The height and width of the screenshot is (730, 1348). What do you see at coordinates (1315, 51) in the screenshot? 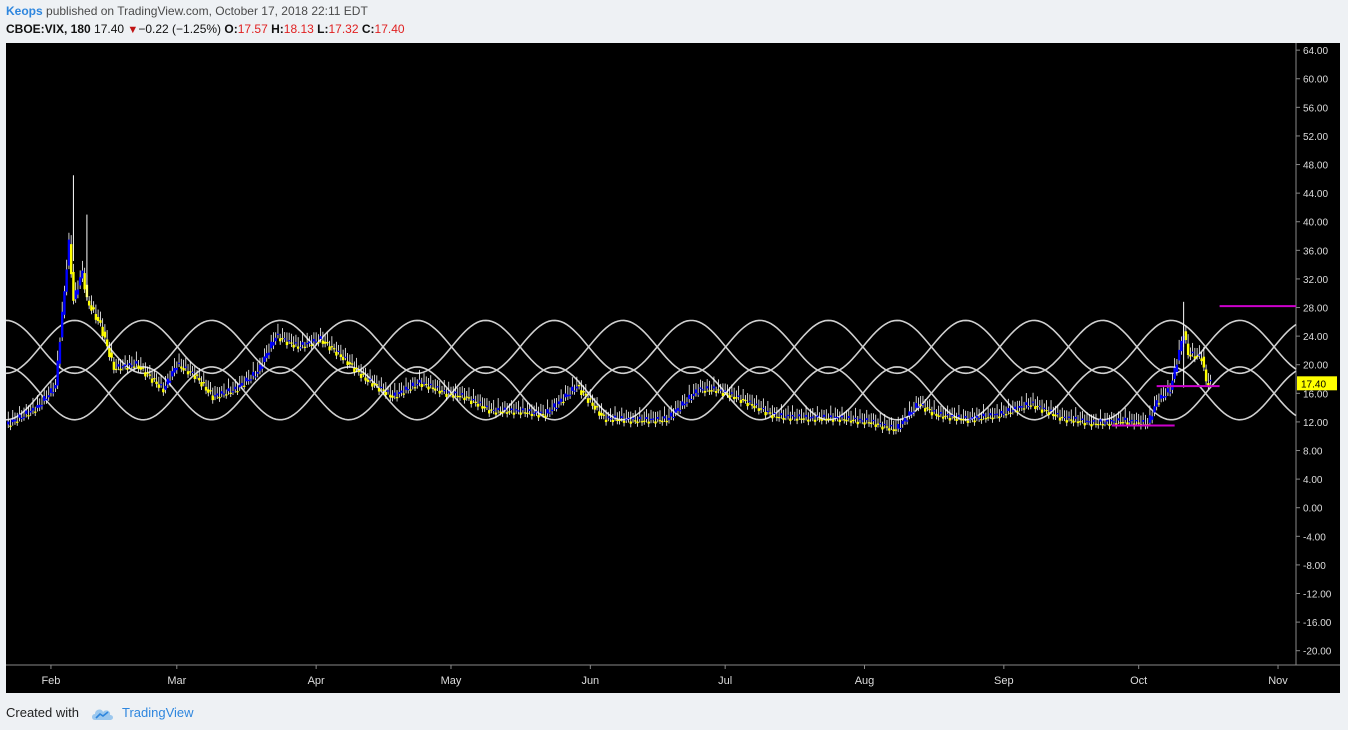
I see `price-axis-label: 64.00` at bounding box center [1315, 51].